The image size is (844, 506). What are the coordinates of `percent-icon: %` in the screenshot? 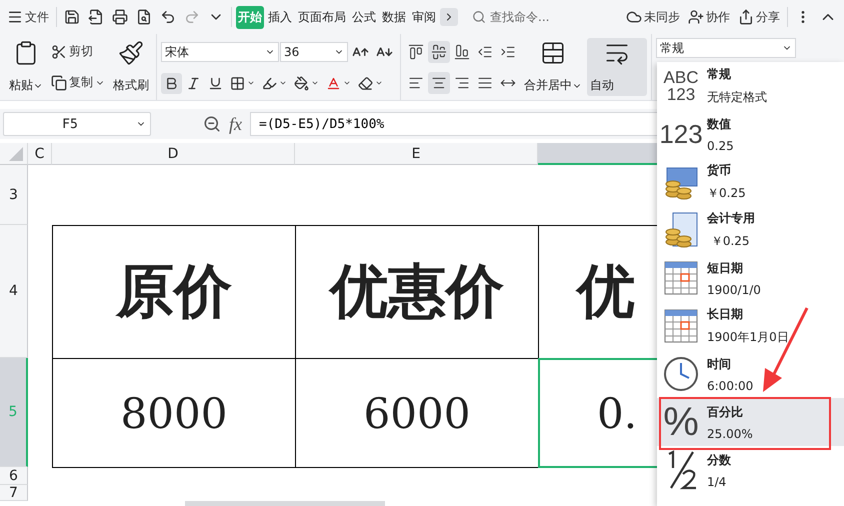 It's located at (681, 422).